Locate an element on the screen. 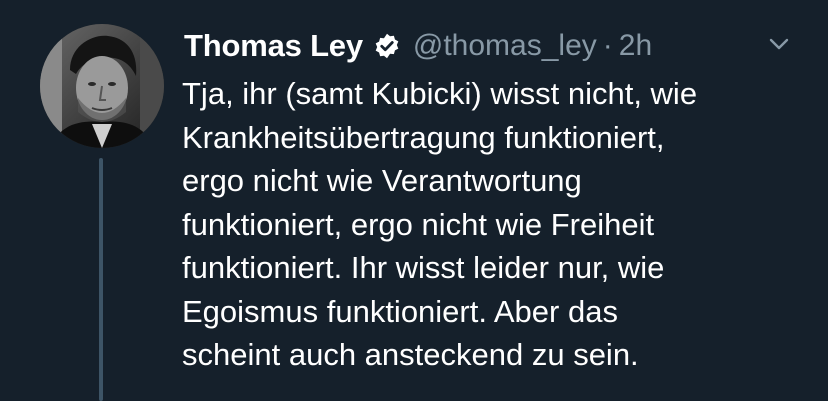  avatar-image is located at coordinates (102, 86).